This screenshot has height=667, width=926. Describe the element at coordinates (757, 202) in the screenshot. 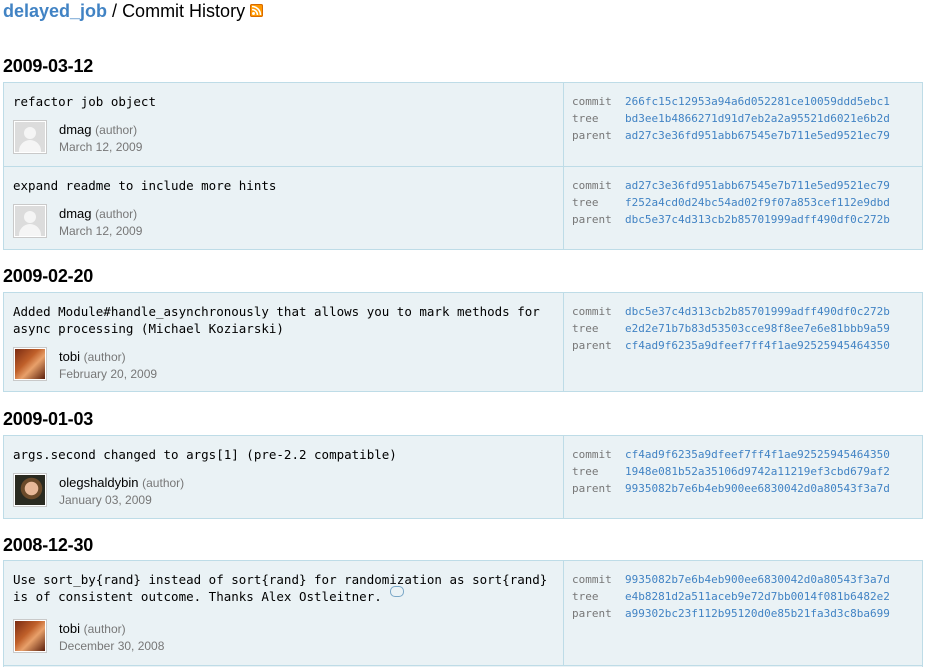

I see `tree-sha-link: f252a4cd0d24bc54ad02f9f07a853cef112e9dbd` at that location.